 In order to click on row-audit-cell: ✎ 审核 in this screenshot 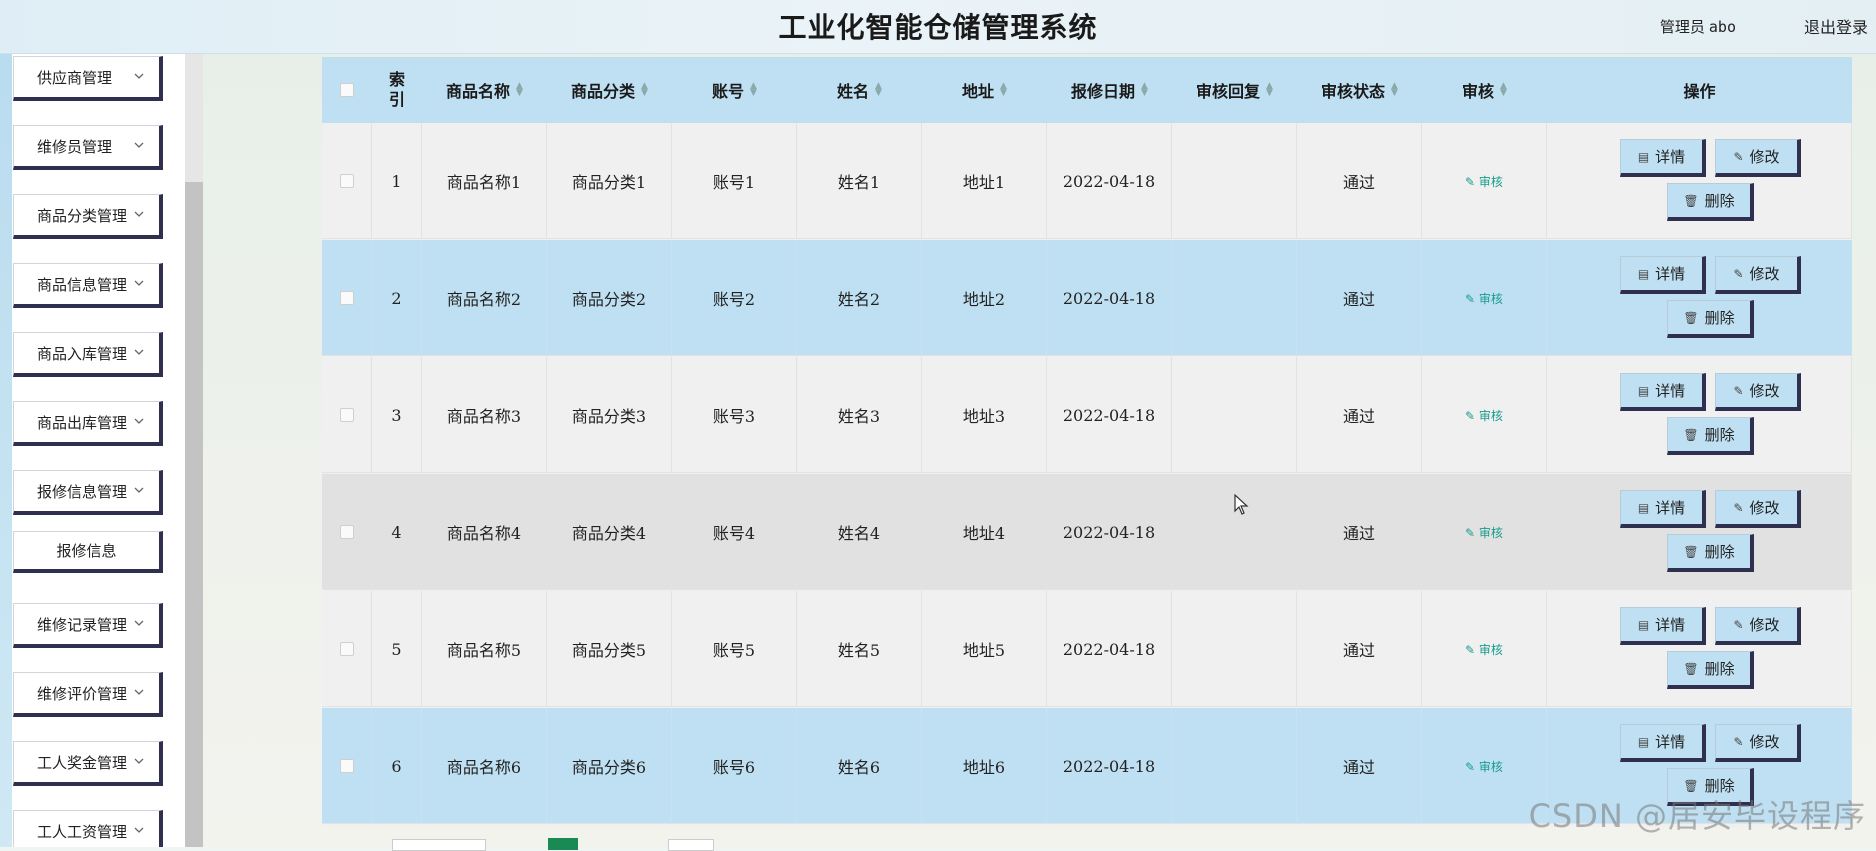, I will do `click(1484, 415)`.